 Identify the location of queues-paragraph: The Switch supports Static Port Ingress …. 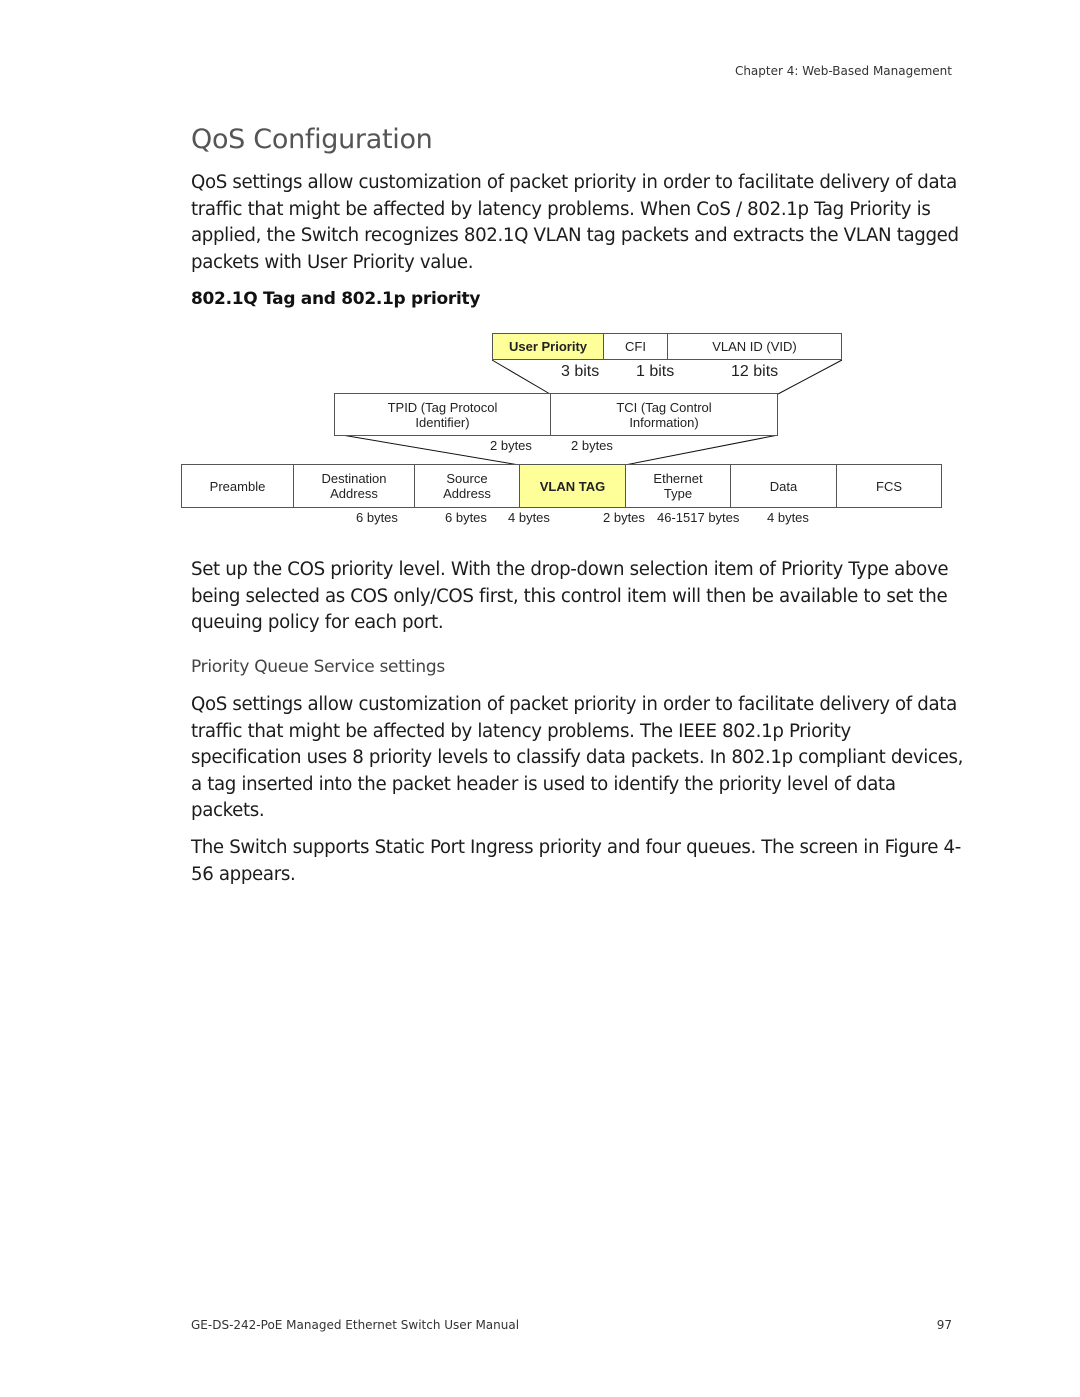
(576, 861).